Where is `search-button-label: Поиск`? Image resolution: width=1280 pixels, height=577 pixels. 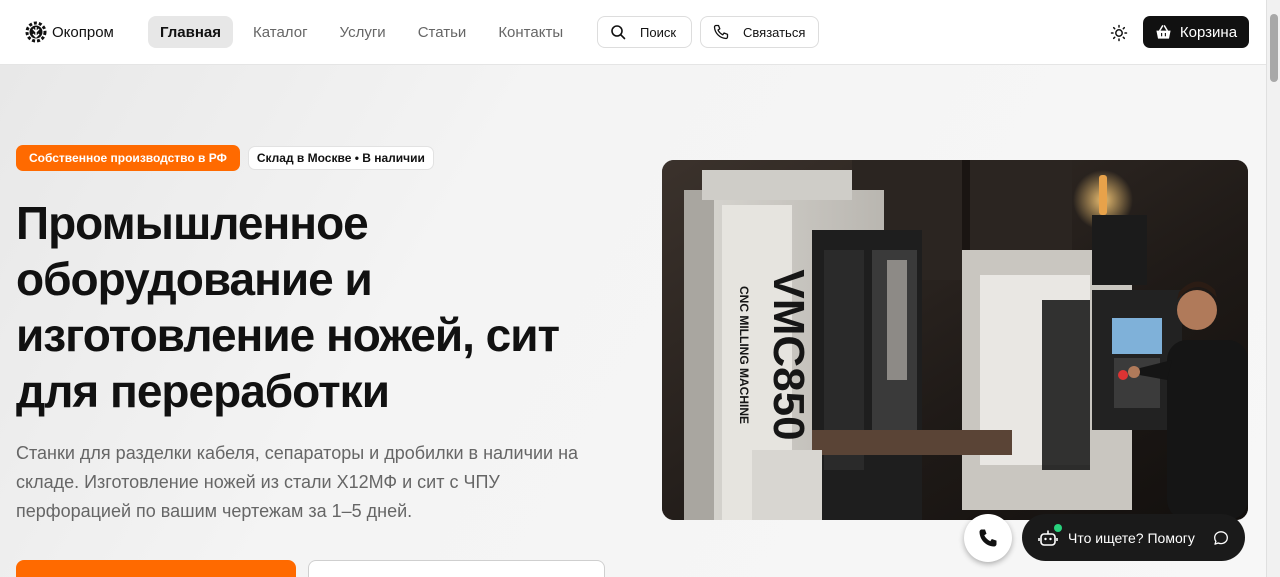 search-button-label: Поиск is located at coordinates (658, 32).